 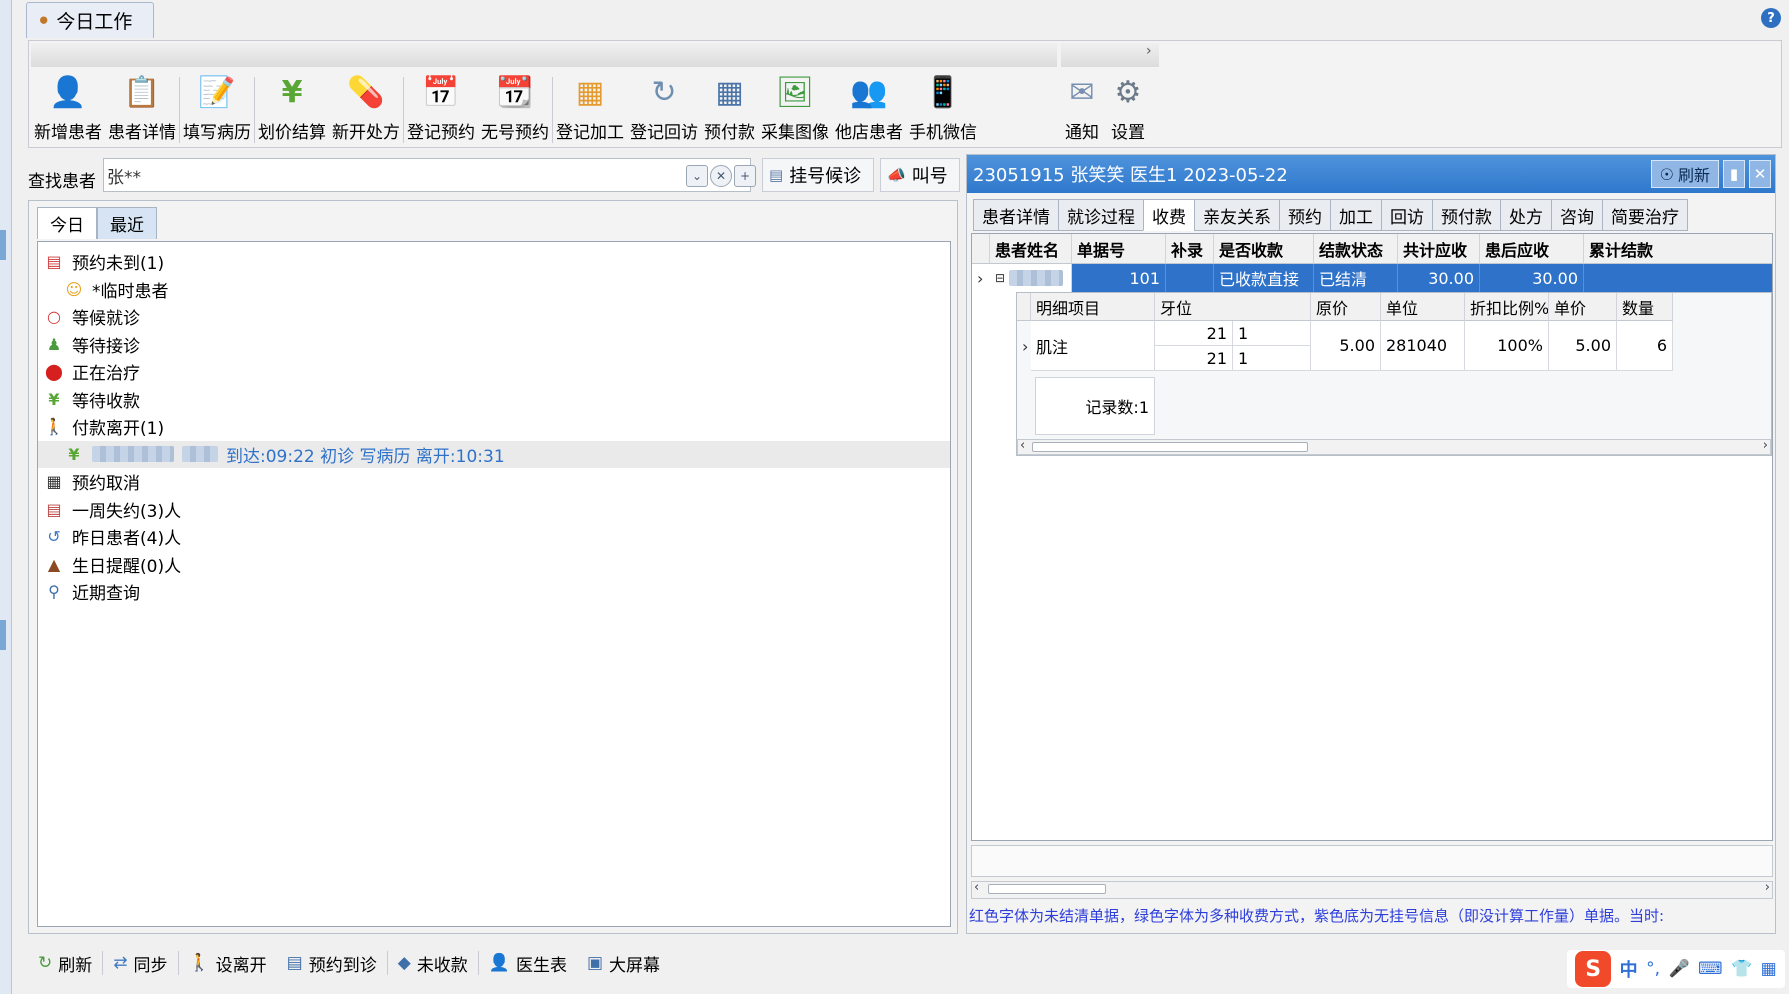 I want to click on chevron-right-icon: ›, so click(x=1149, y=51).